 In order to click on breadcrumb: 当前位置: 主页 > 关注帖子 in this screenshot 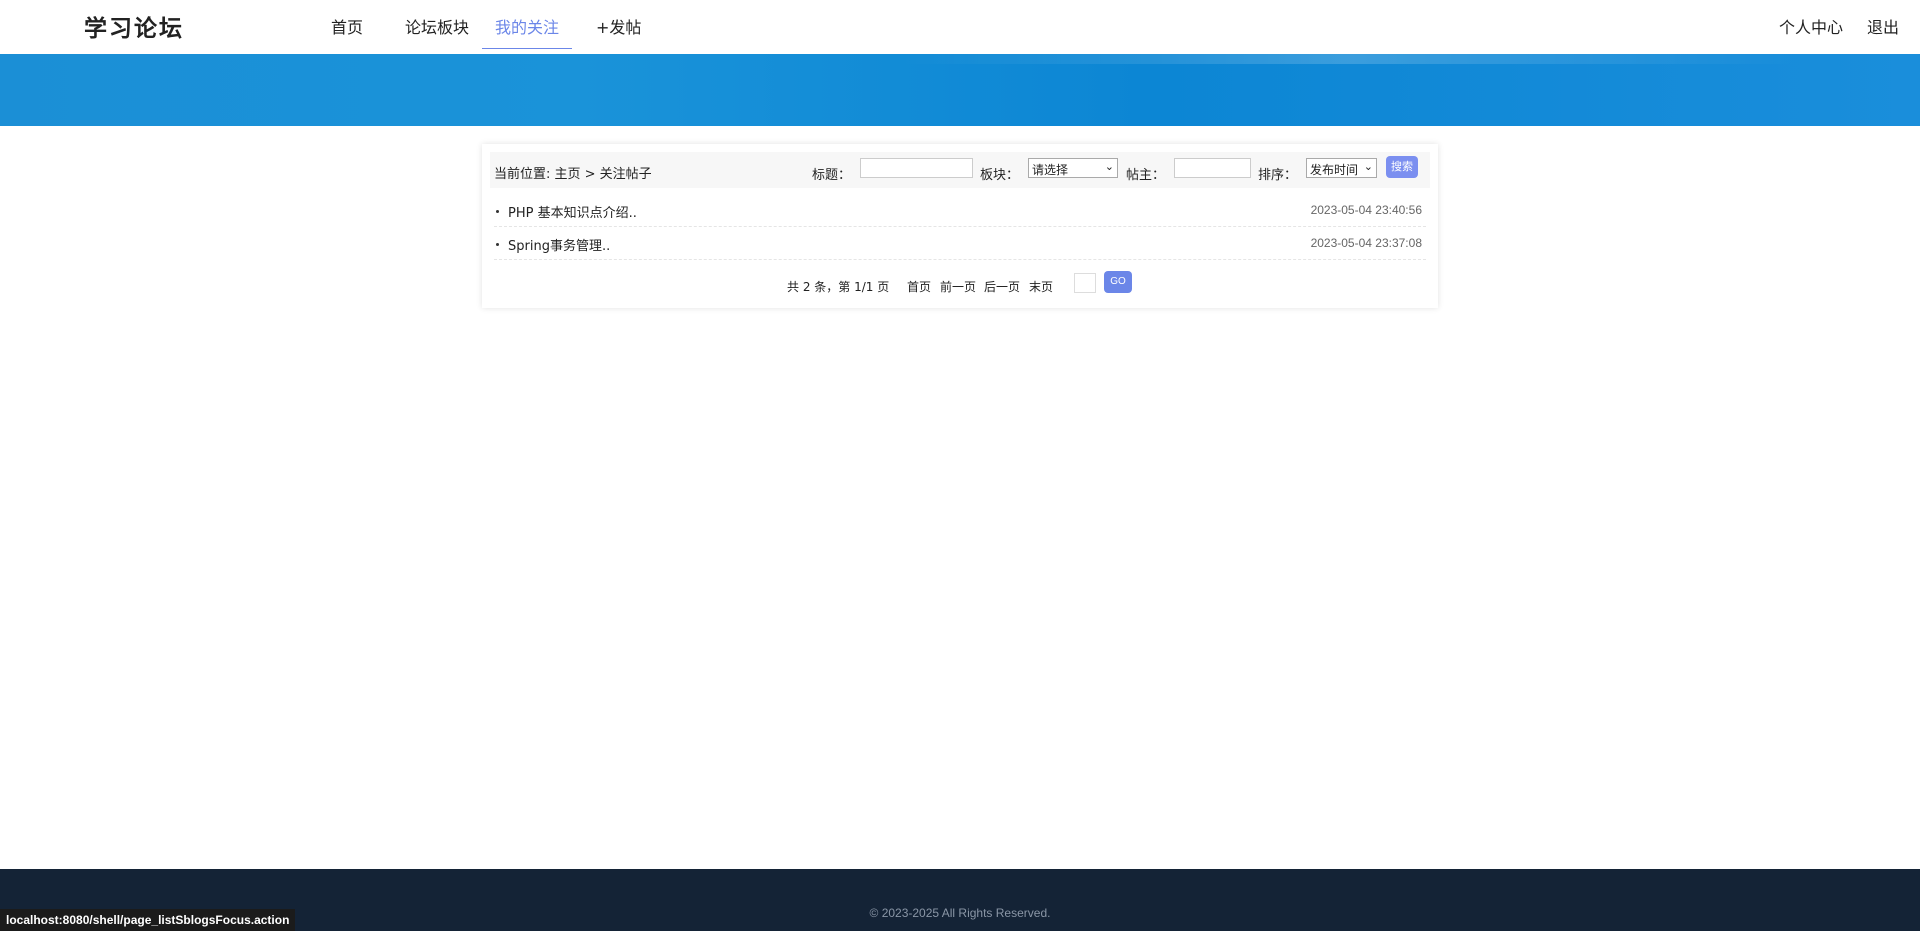, I will do `click(573, 174)`.